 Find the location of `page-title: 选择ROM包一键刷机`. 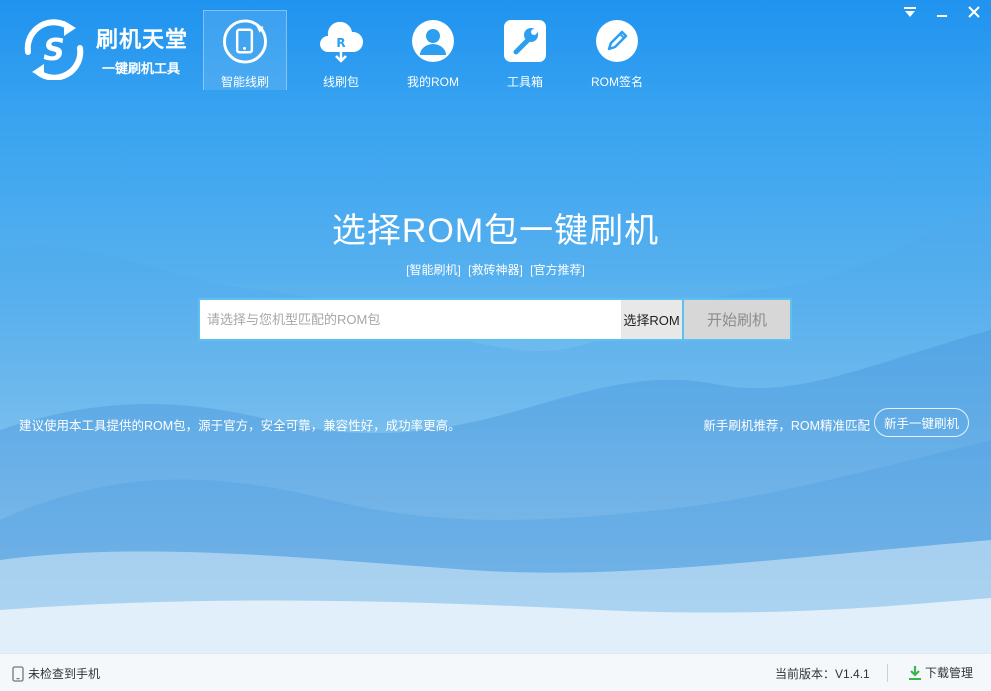

page-title: 选择ROM包一键刷机 is located at coordinates (495, 231).